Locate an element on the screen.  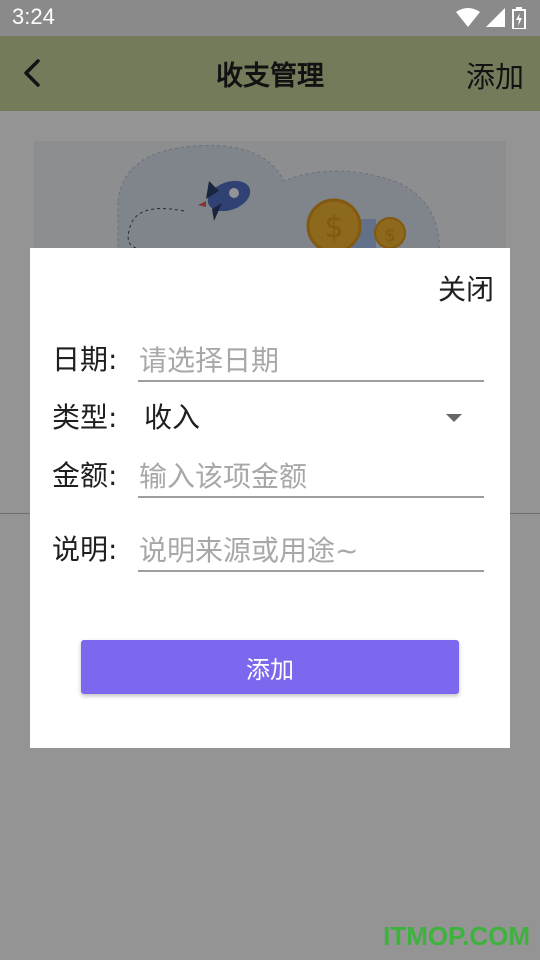
status-icons is located at coordinates (491, 18).